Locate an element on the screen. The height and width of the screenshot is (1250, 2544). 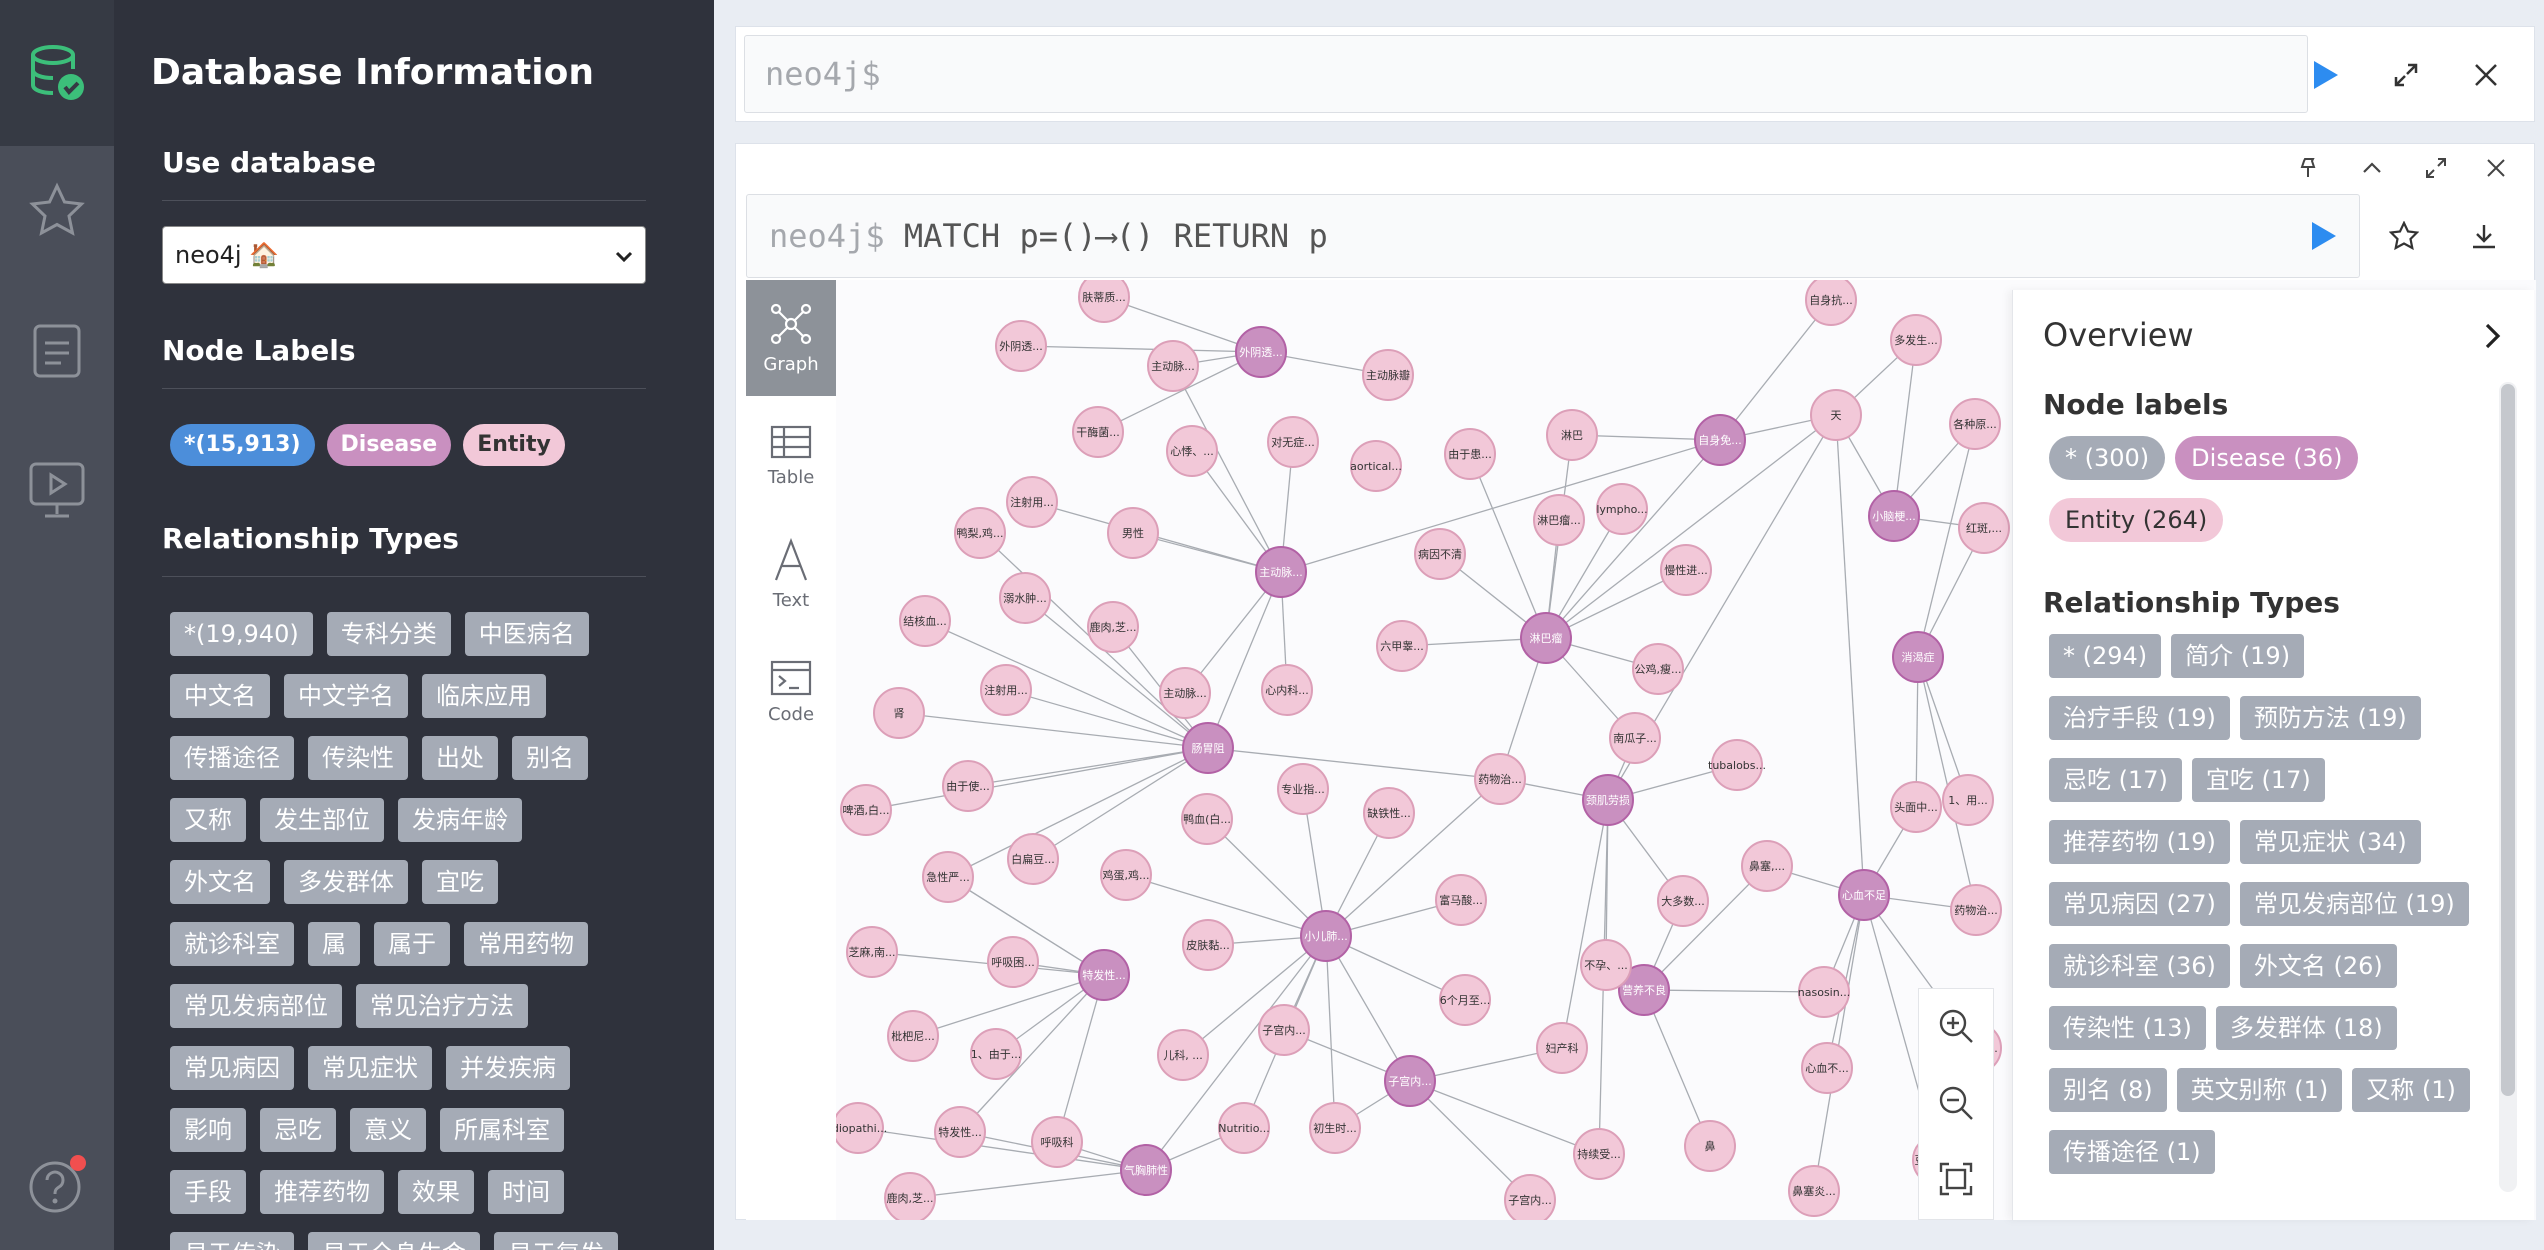
zoom-out-icon is located at coordinates (1956, 1105).